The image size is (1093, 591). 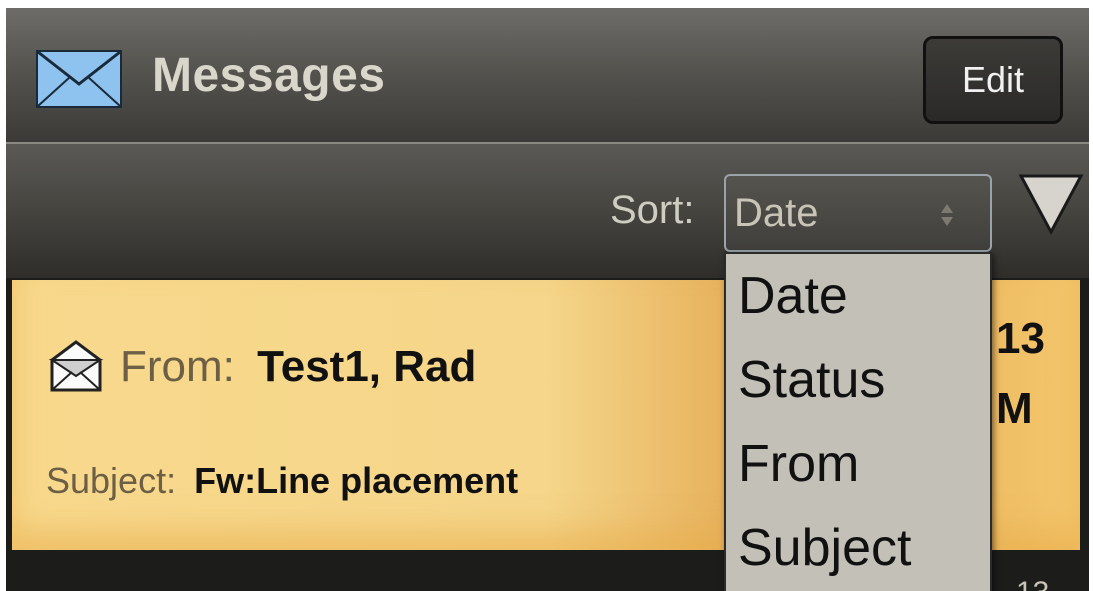 What do you see at coordinates (1051, 203) in the screenshot?
I see `triangle-down-icon` at bounding box center [1051, 203].